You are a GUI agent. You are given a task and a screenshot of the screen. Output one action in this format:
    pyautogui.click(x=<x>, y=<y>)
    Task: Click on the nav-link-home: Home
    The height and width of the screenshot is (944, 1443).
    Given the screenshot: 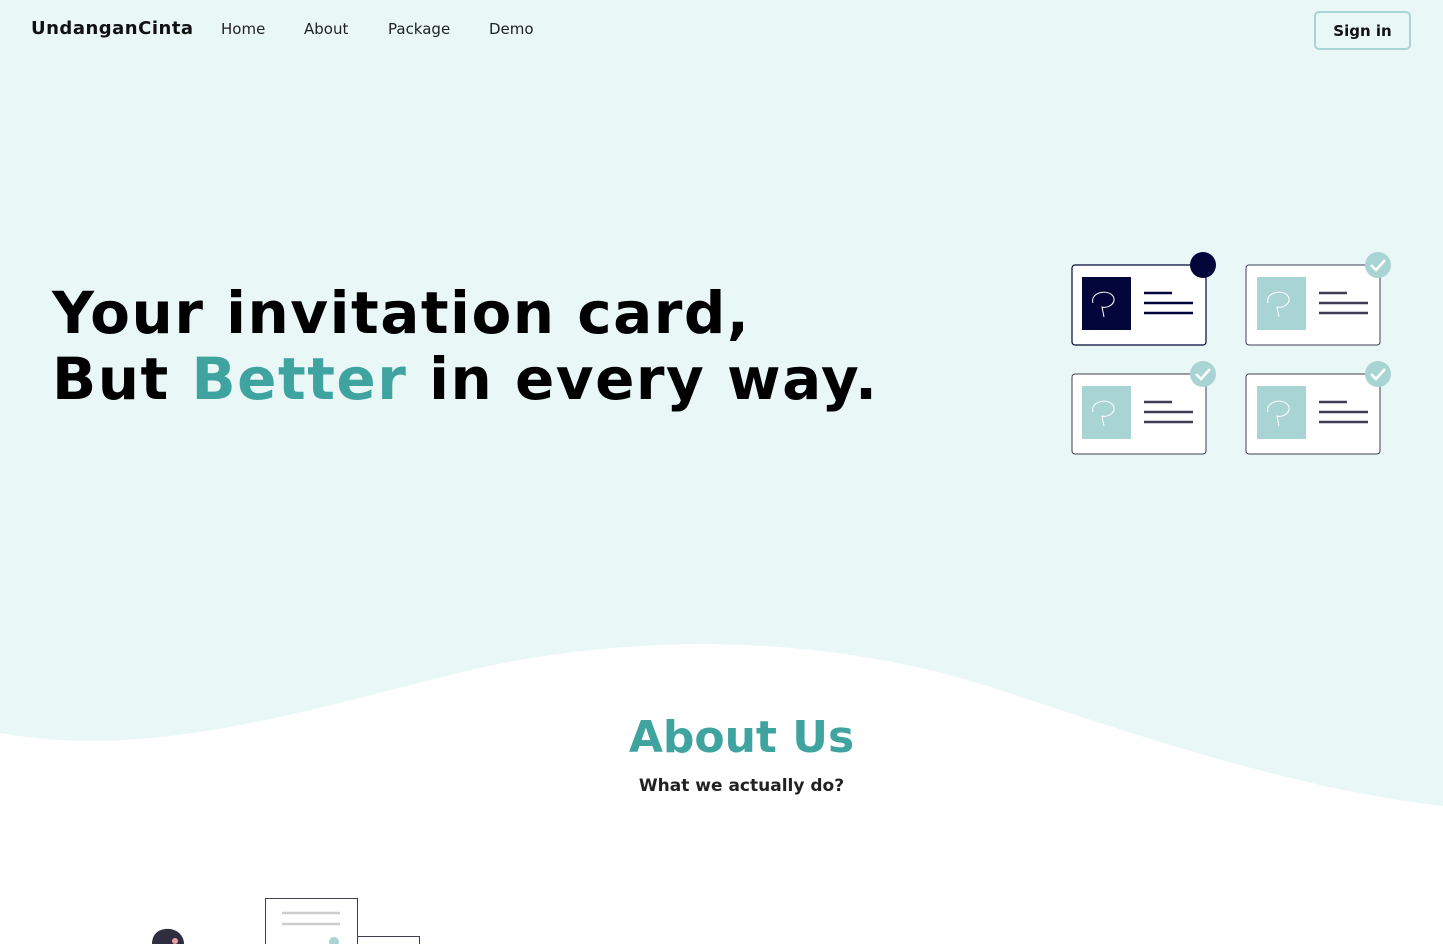 What is the action you would take?
    pyautogui.click(x=243, y=29)
    